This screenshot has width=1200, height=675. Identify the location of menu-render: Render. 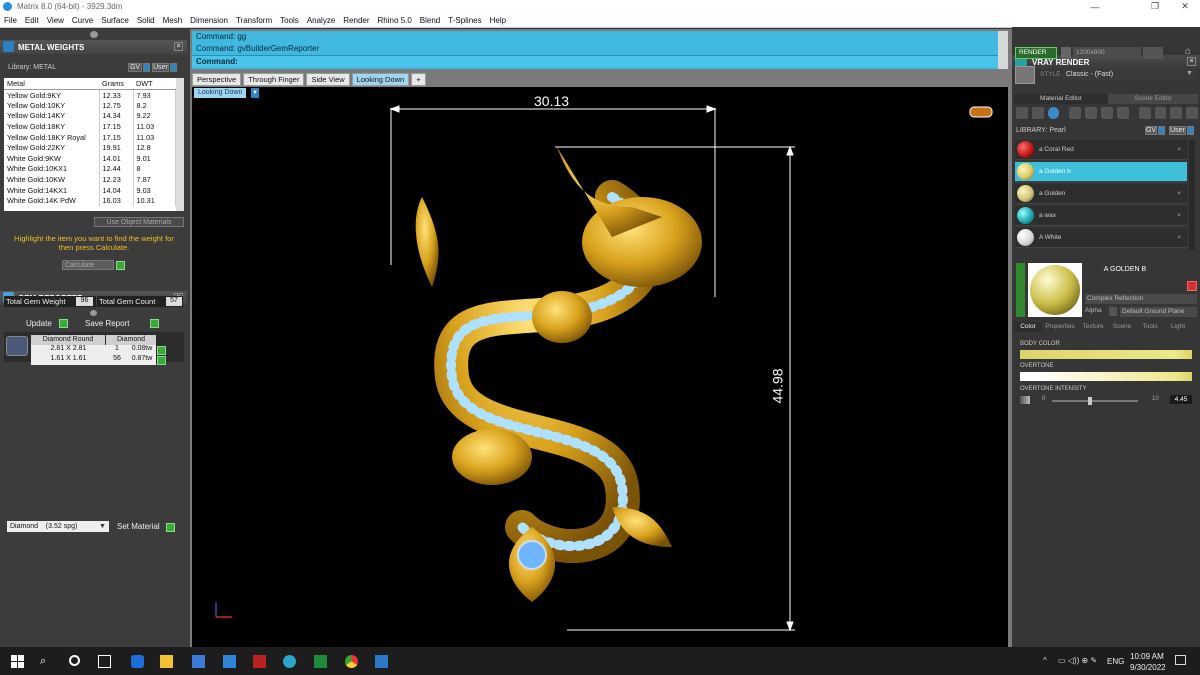
(356, 20).